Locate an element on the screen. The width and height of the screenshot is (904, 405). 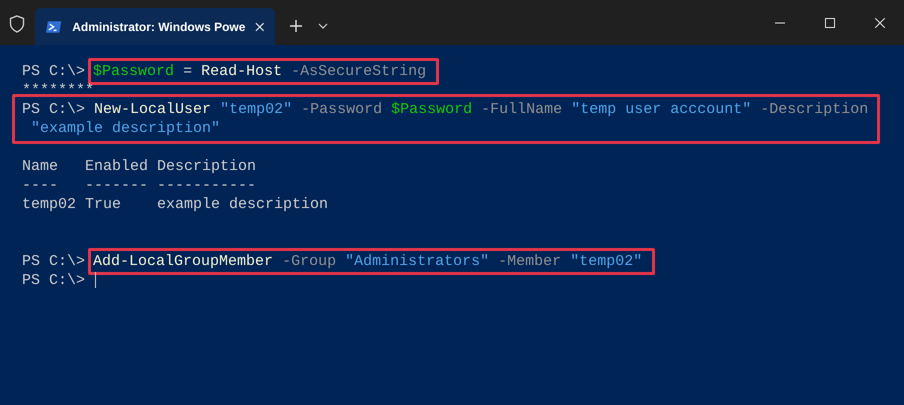
output-text: ---- ------- ----------- is located at coordinates (139, 185).